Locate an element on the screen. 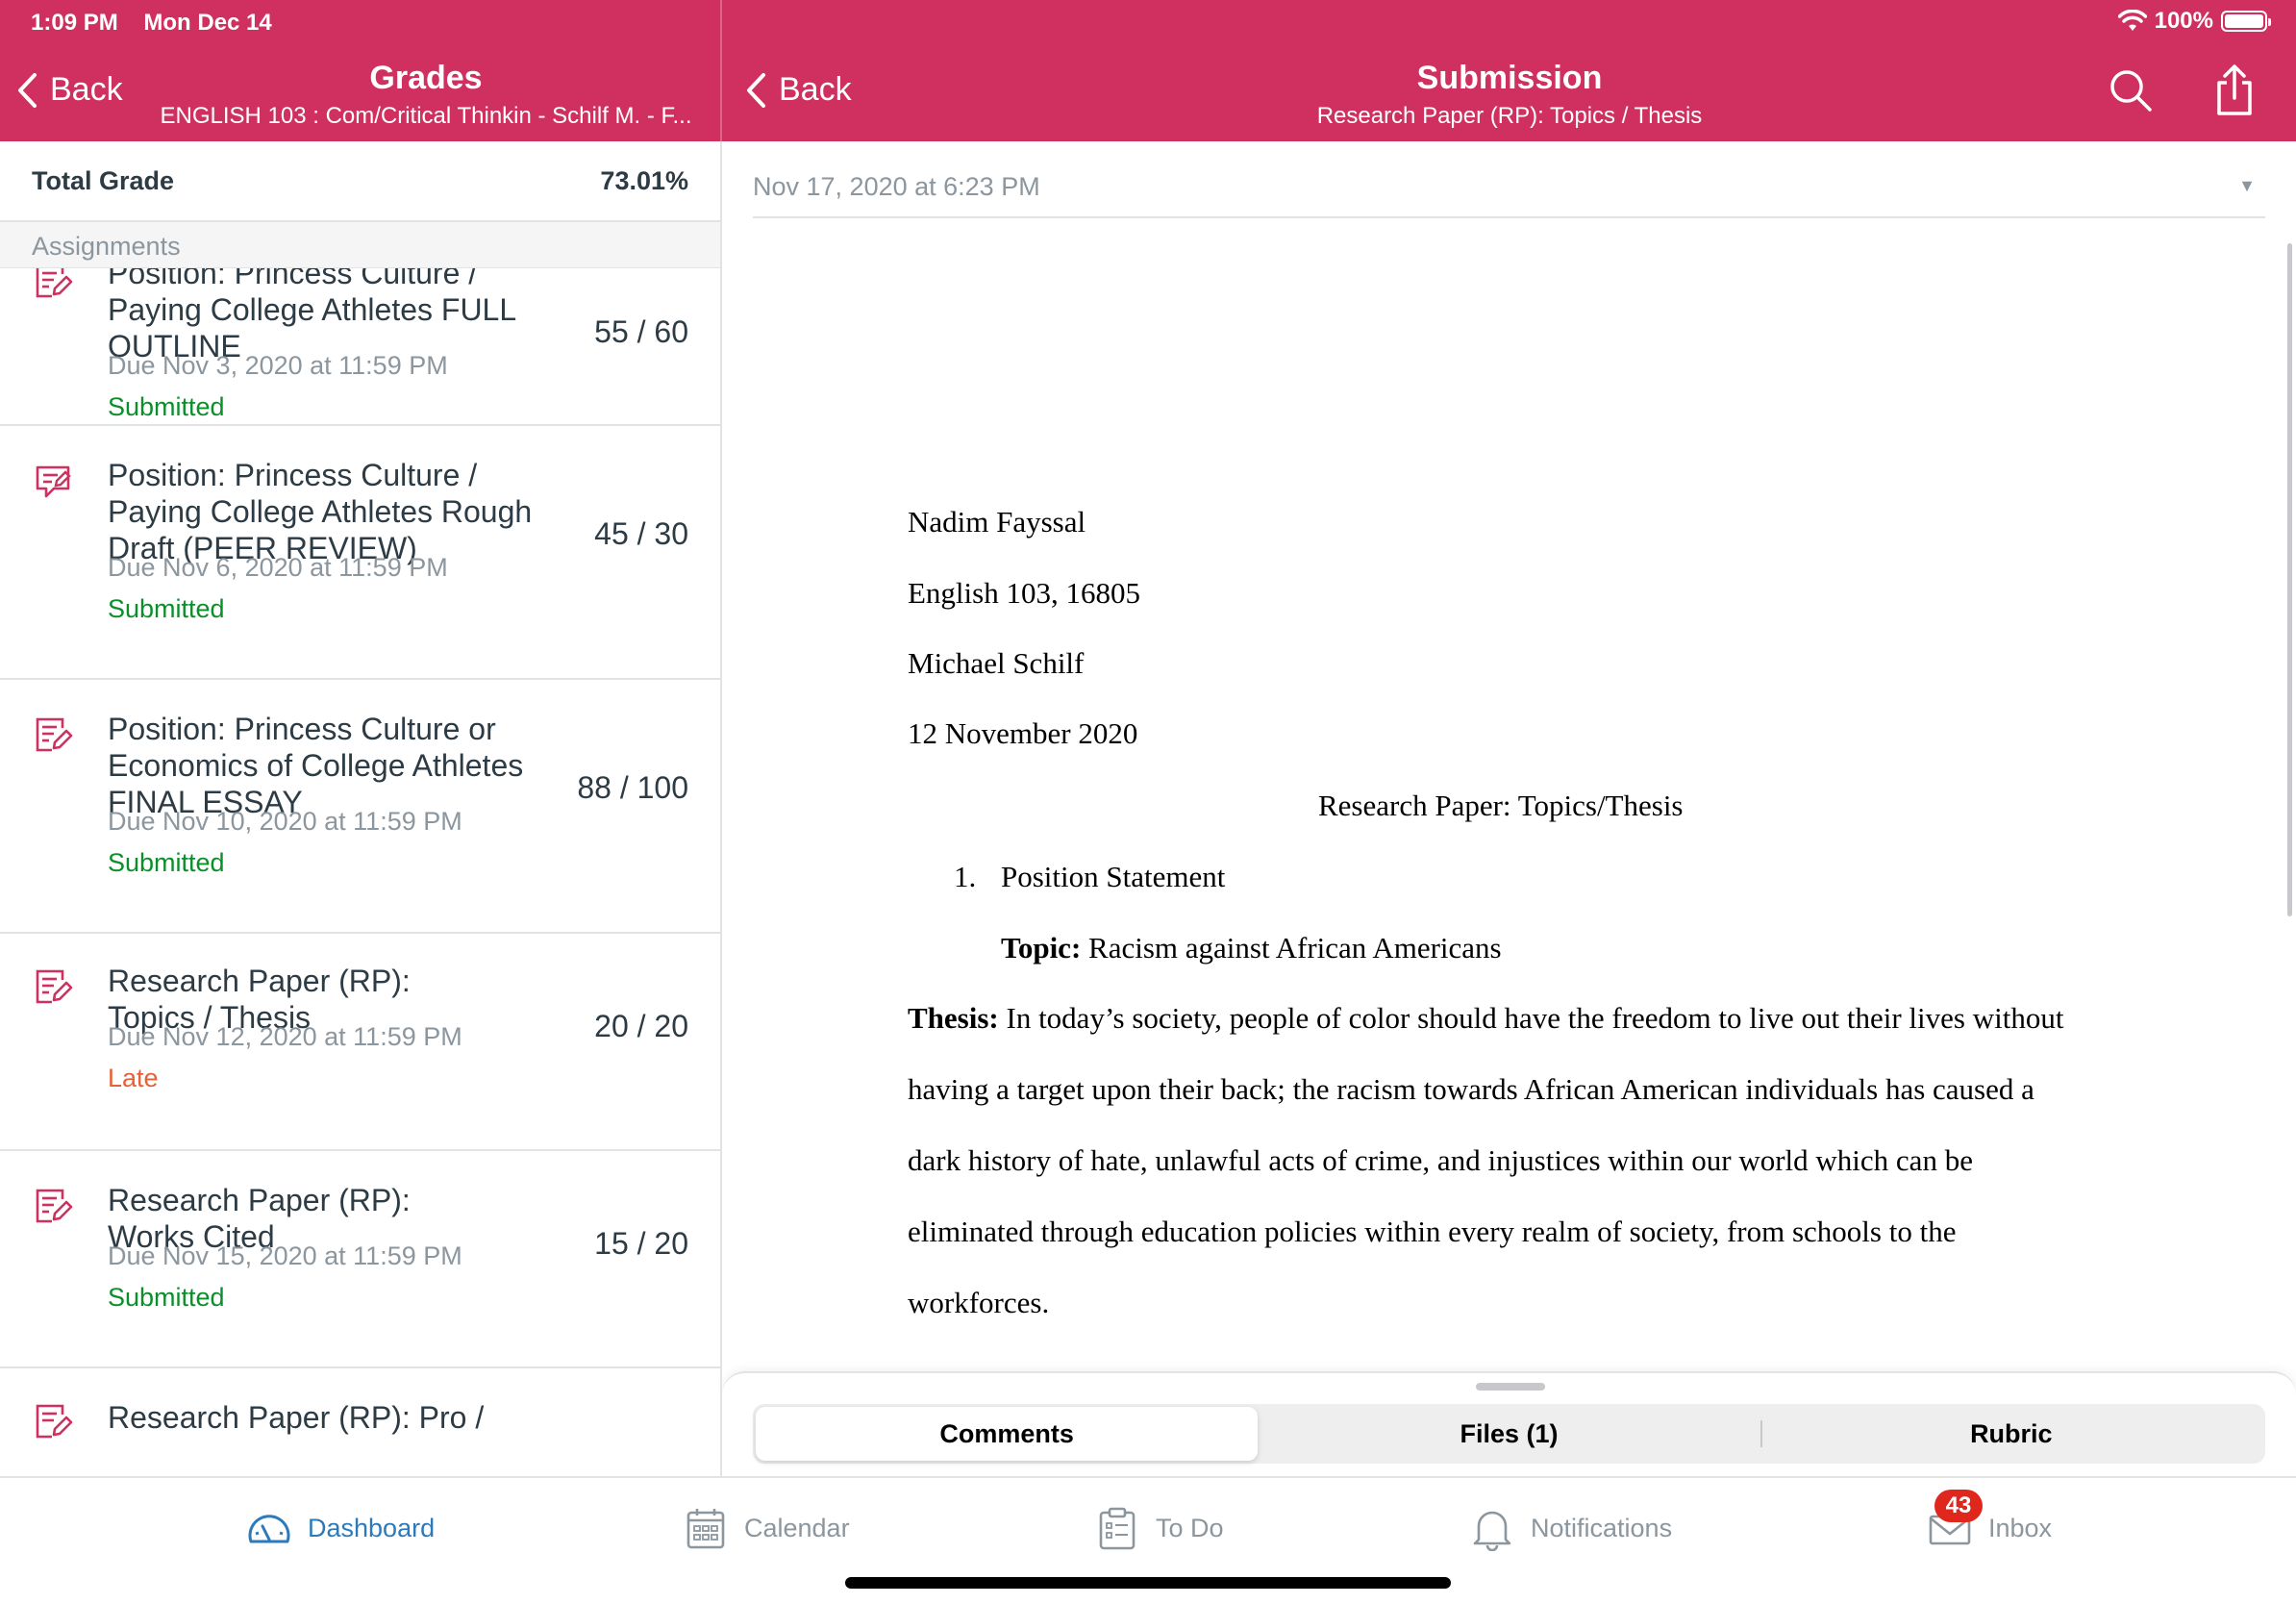 The image size is (2296, 1604). assignment-subtitle: Research Paper (RP): Topics / Thesis is located at coordinates (1509, 116).